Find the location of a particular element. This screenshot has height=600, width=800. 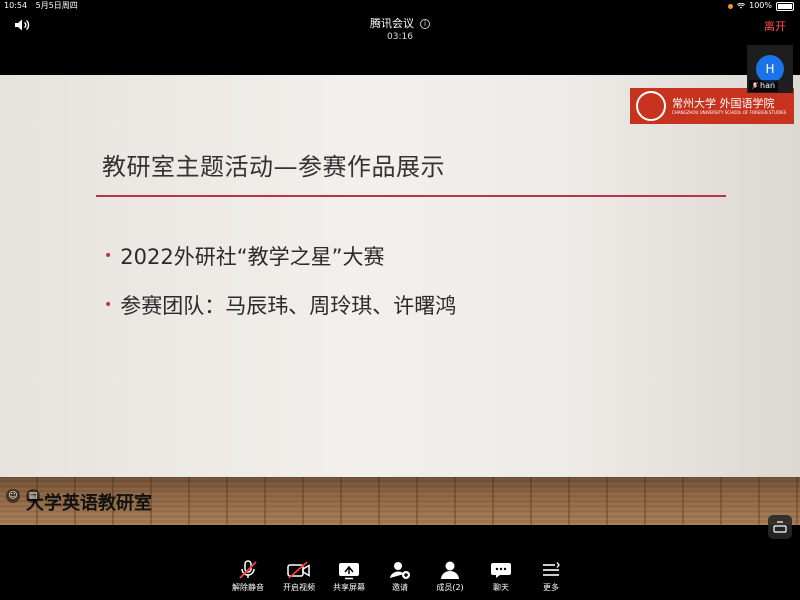

status-left: 10:54 5月5日周四 is located at coordinates (41, 6).